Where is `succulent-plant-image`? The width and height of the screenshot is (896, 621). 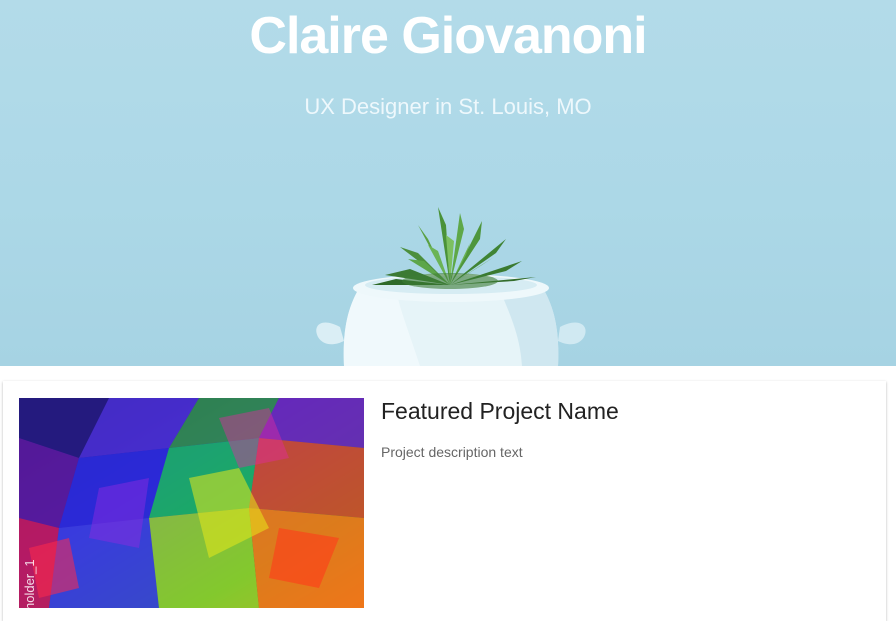 succulent-plant-image is located at coordinates (451, 286).